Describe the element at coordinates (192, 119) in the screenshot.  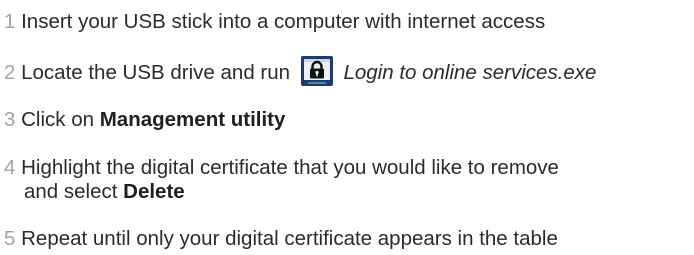
I see `management-utility-label: Management utility` at that location.